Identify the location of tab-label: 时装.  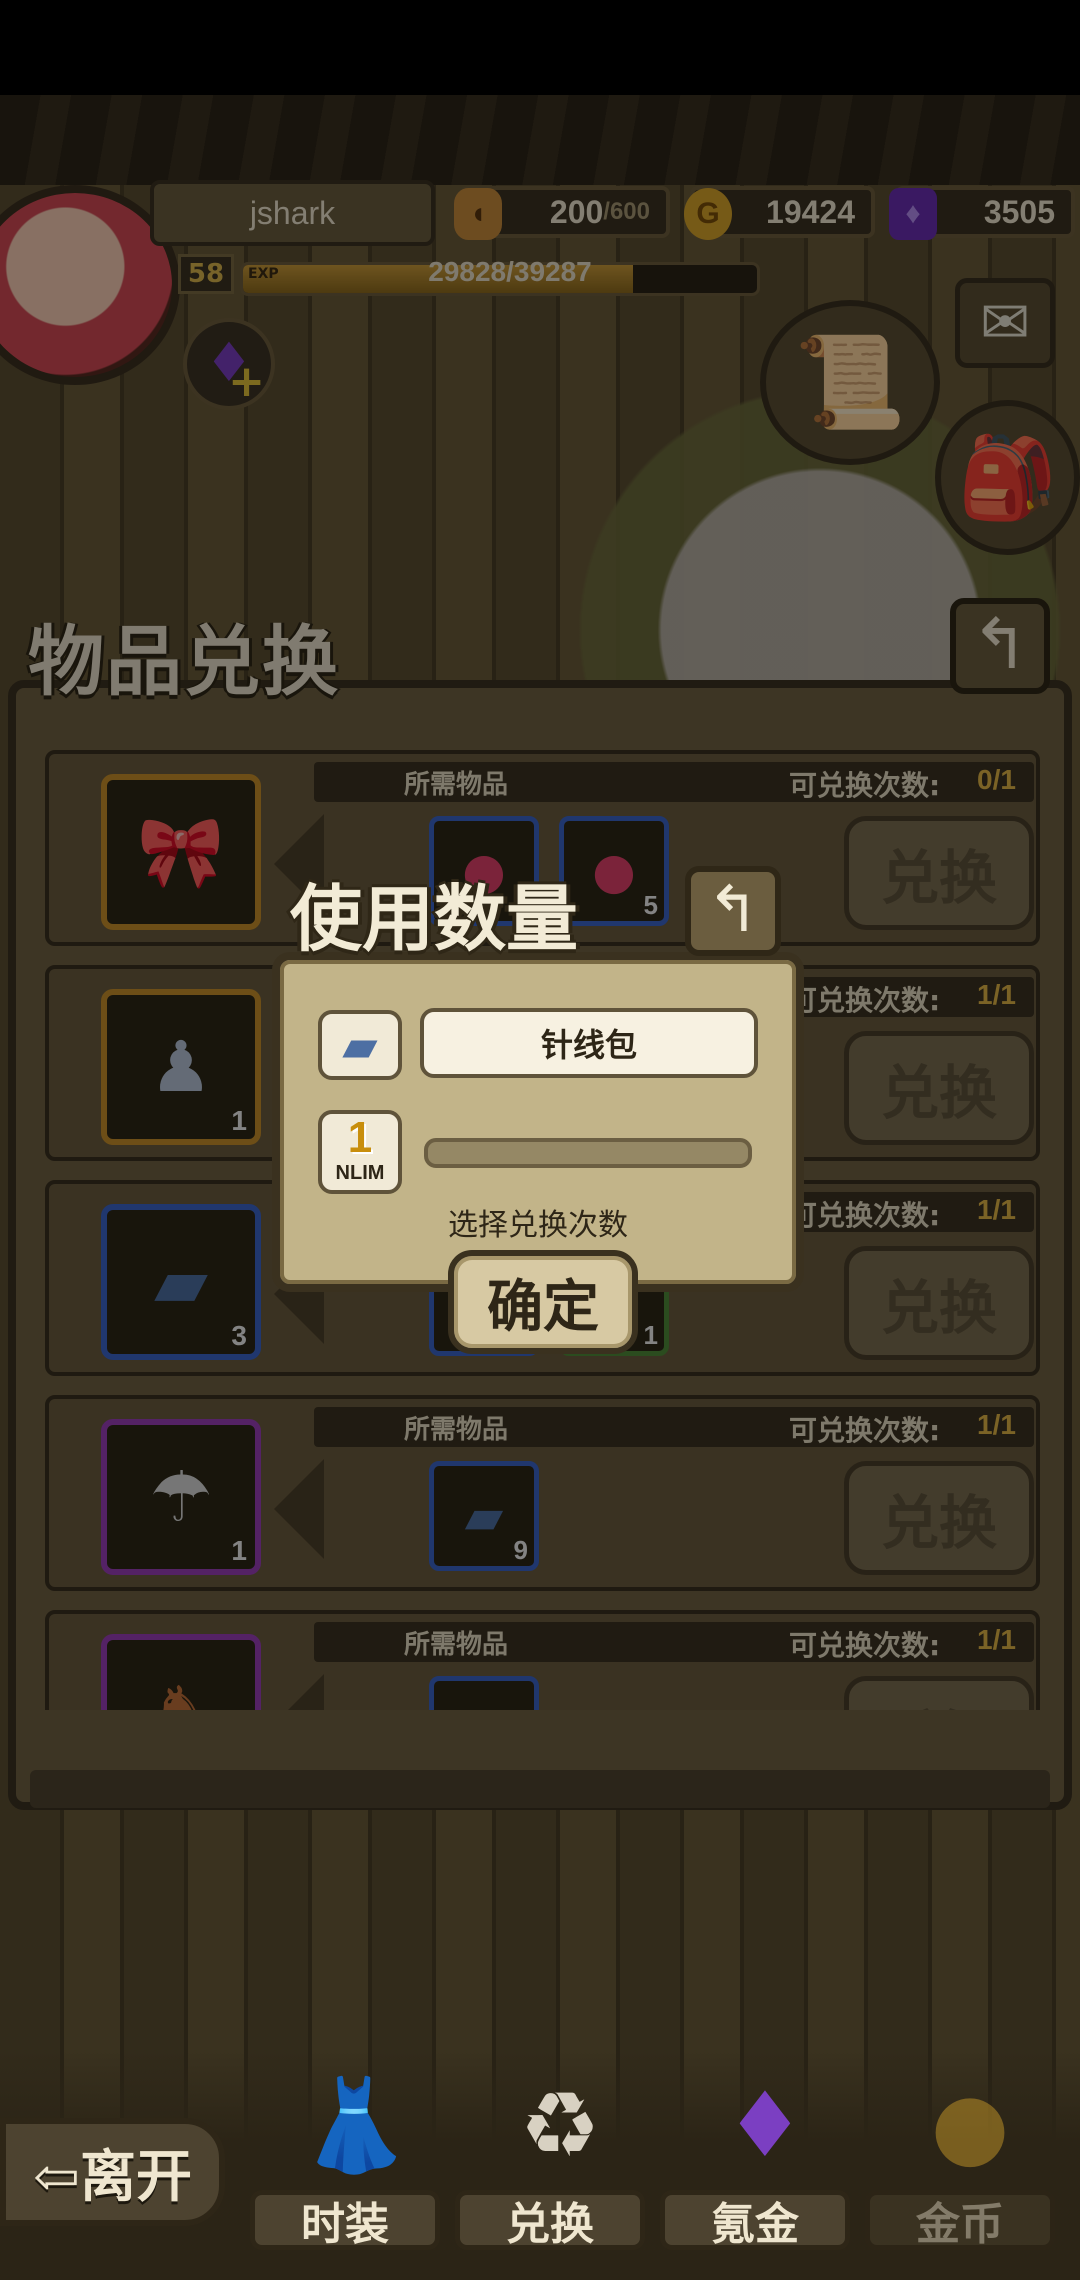
(345, 2220).